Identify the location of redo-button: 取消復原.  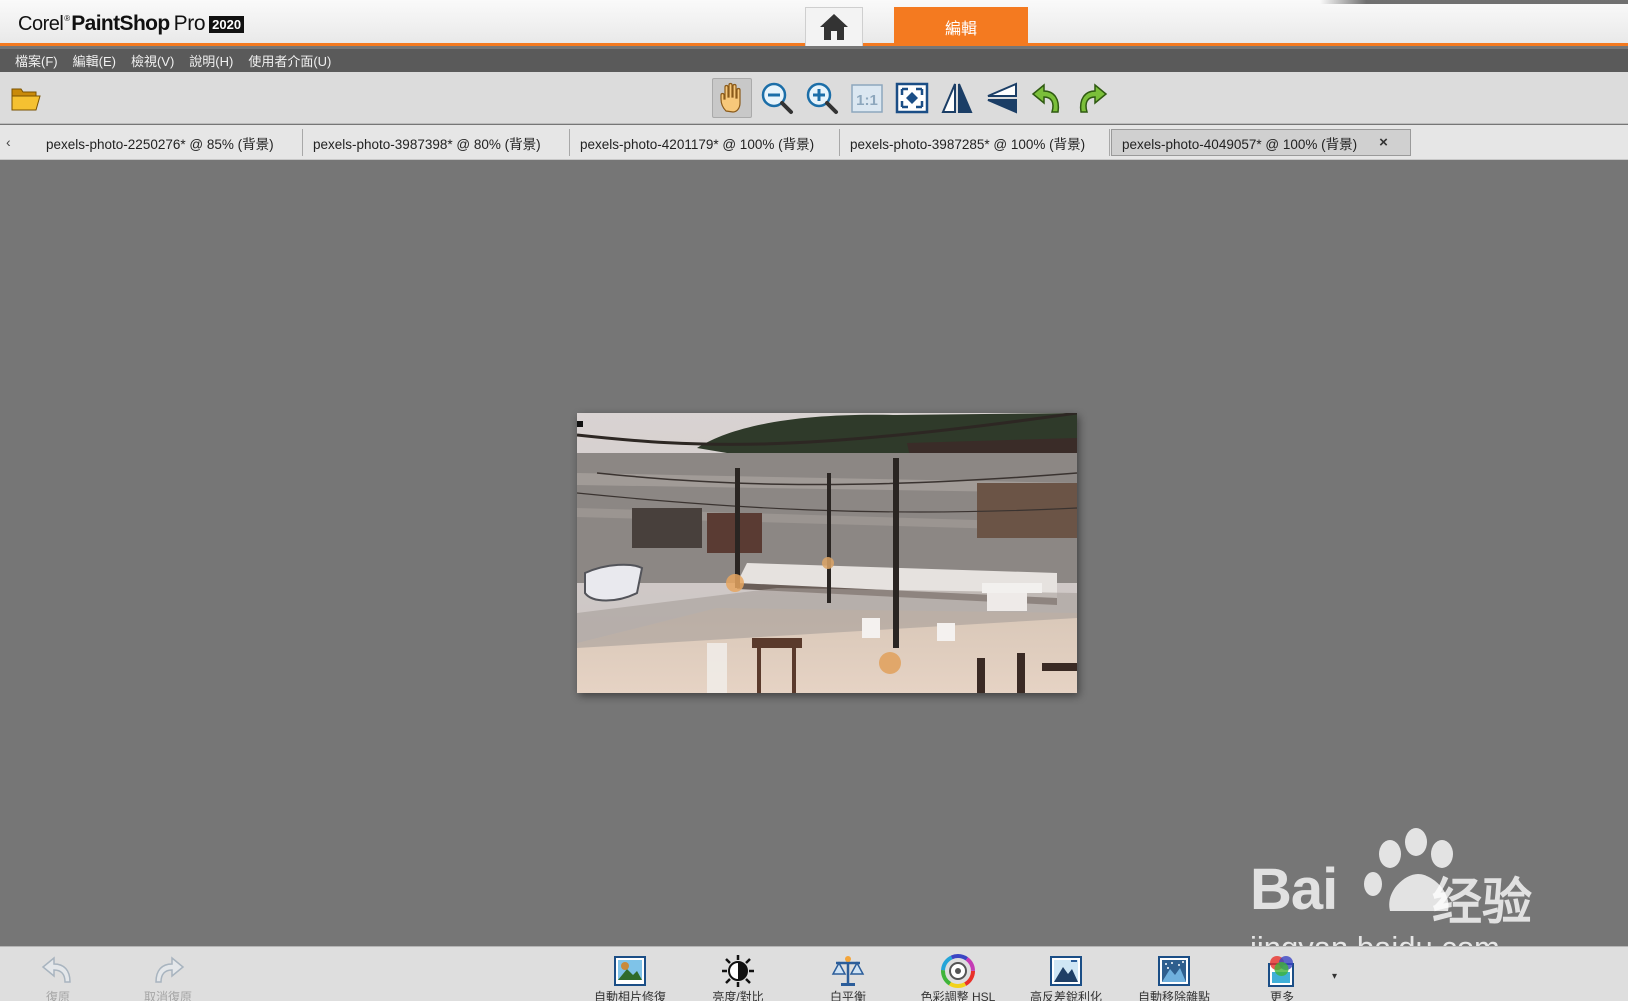
(168, 977).